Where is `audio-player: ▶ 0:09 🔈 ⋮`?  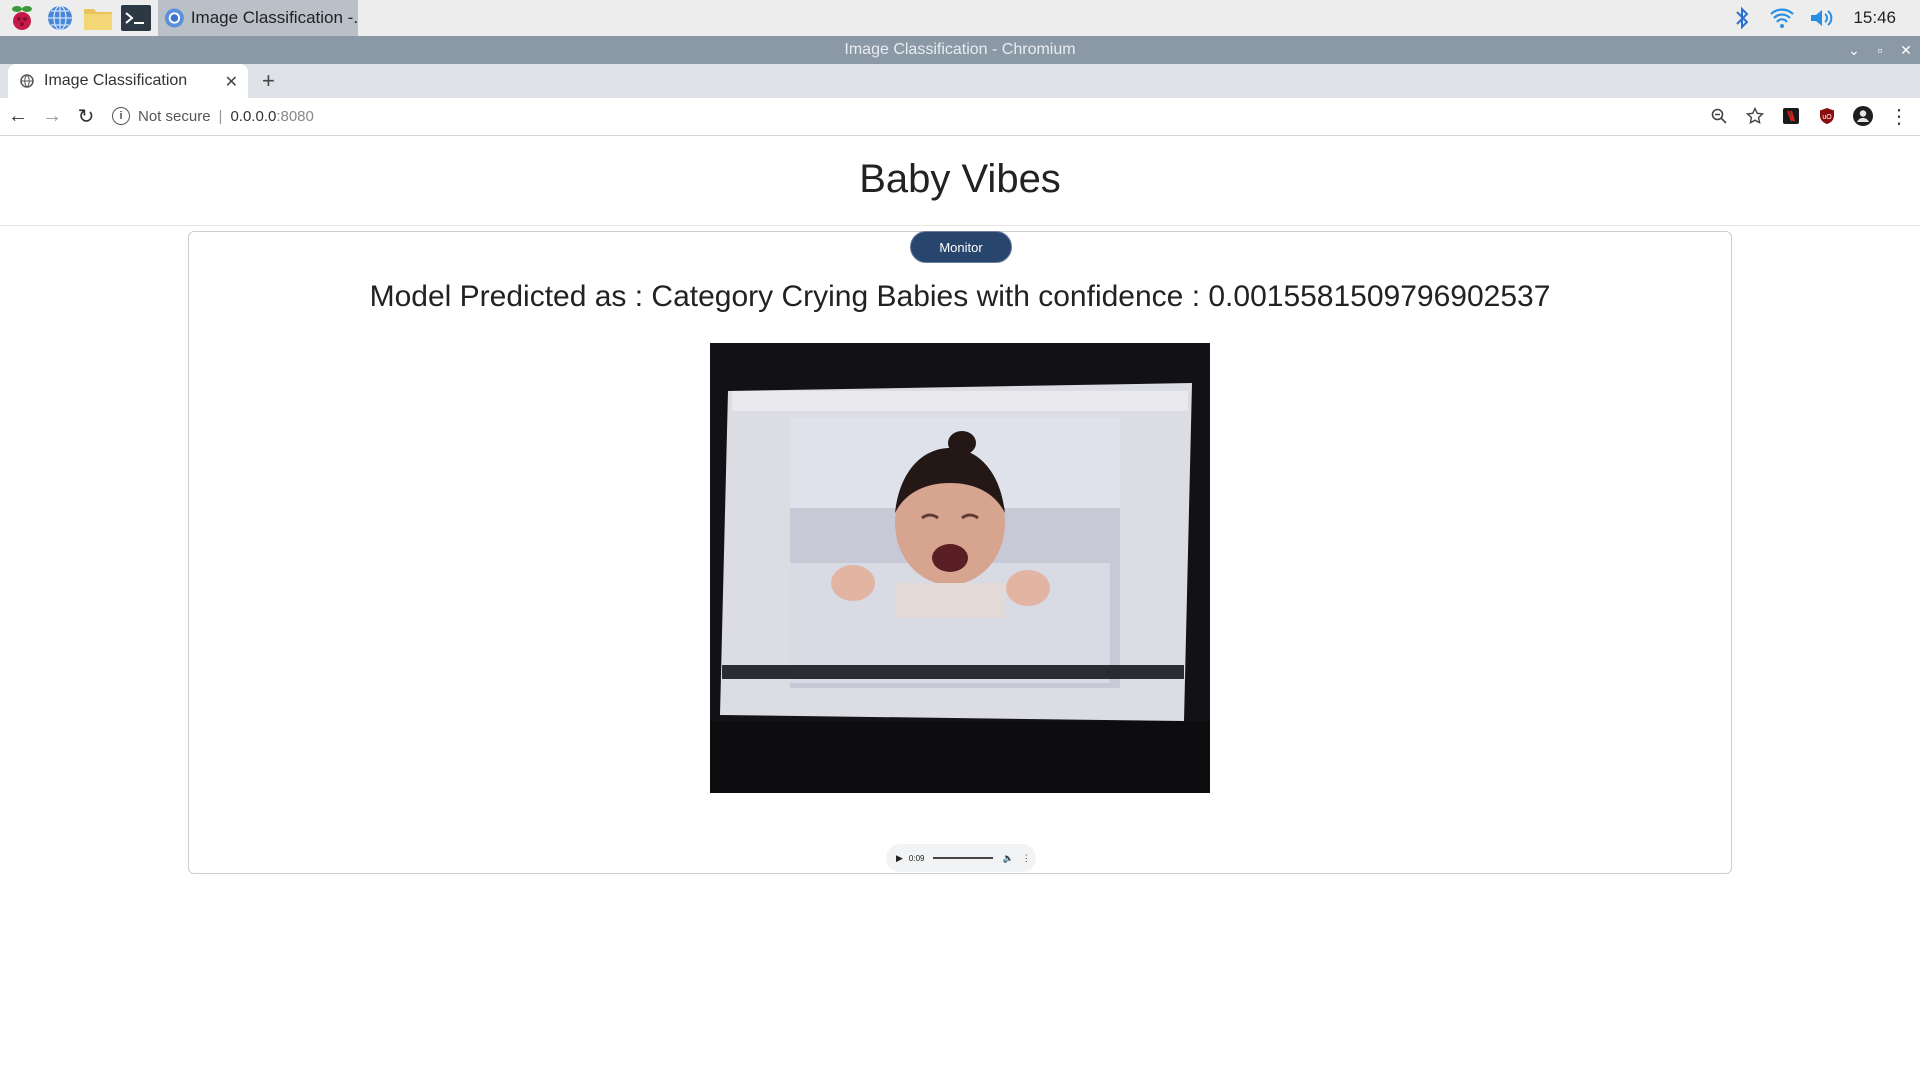 audio-player: ▶ 0:09 🔈 ⋮ is located at coordinates (961, 858).